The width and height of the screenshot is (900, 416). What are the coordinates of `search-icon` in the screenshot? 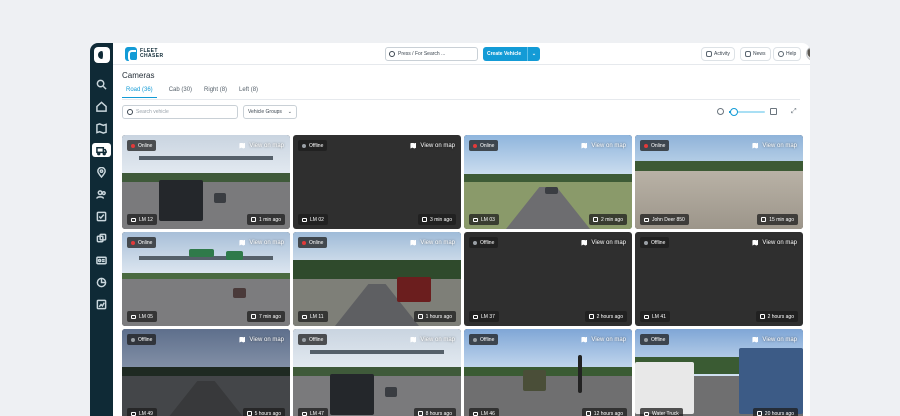 It's located at (102, 84).